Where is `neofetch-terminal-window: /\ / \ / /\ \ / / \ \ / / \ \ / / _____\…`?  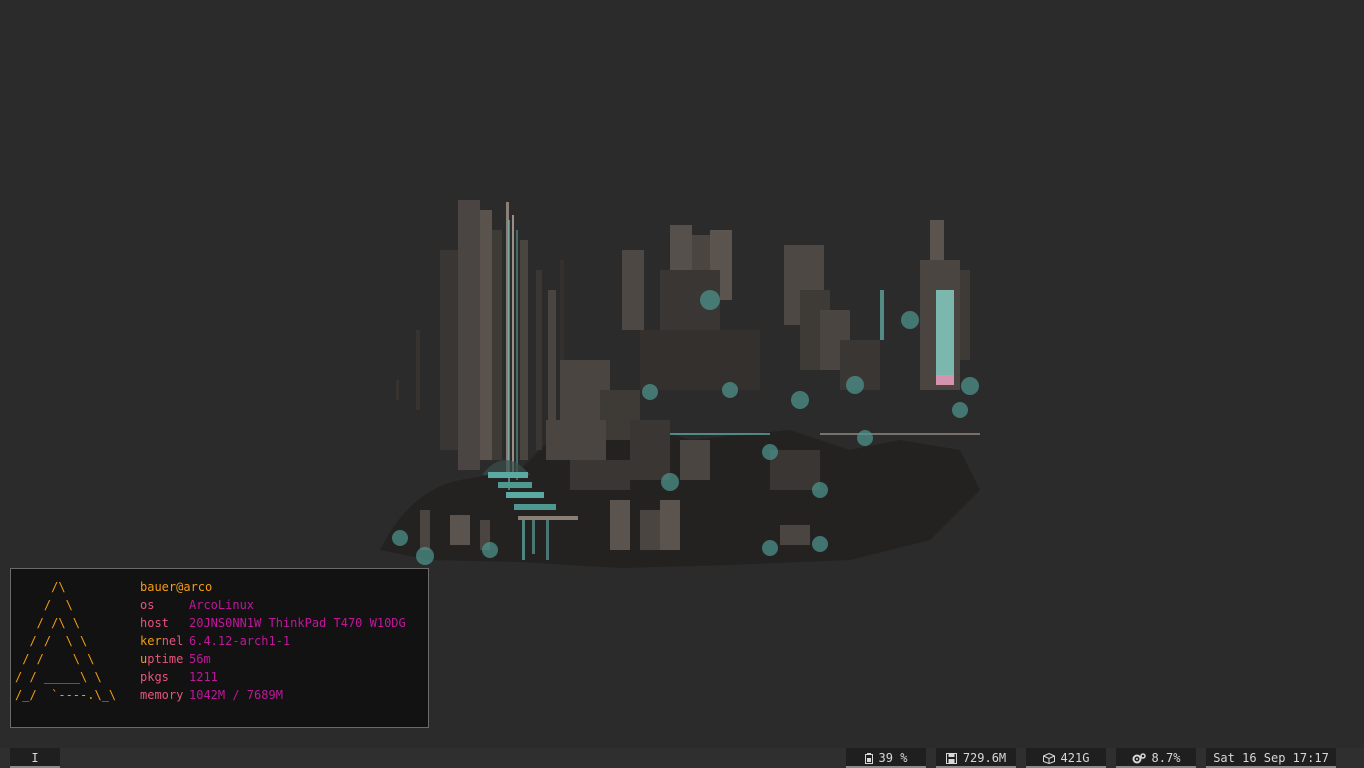 neofetch-terminal-window: /\ / \ / /\ \ / / \ \ / / \ \ / / _____\… is located at coordinates (219, 648).